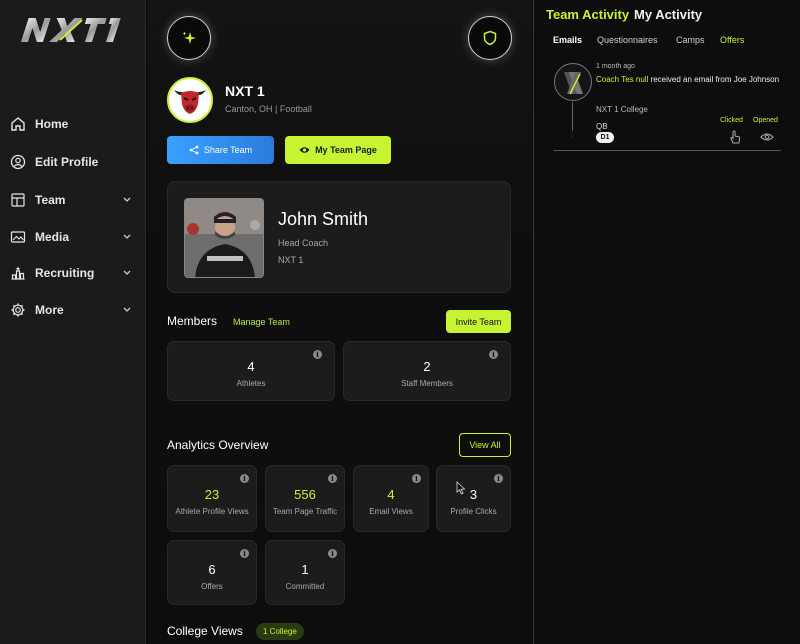 The height and width of the screenshot is (644, 800). I want to click on view-all-button: View All, so click(485, 445).